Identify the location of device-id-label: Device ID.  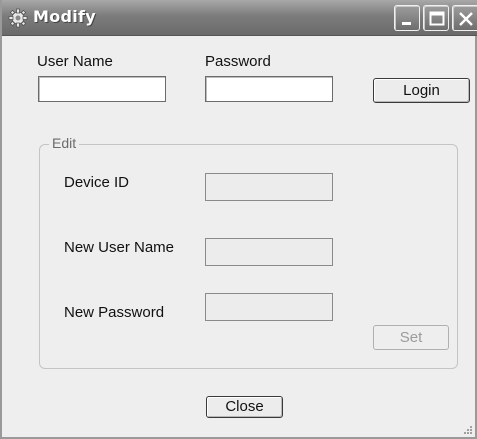
(97, 182).